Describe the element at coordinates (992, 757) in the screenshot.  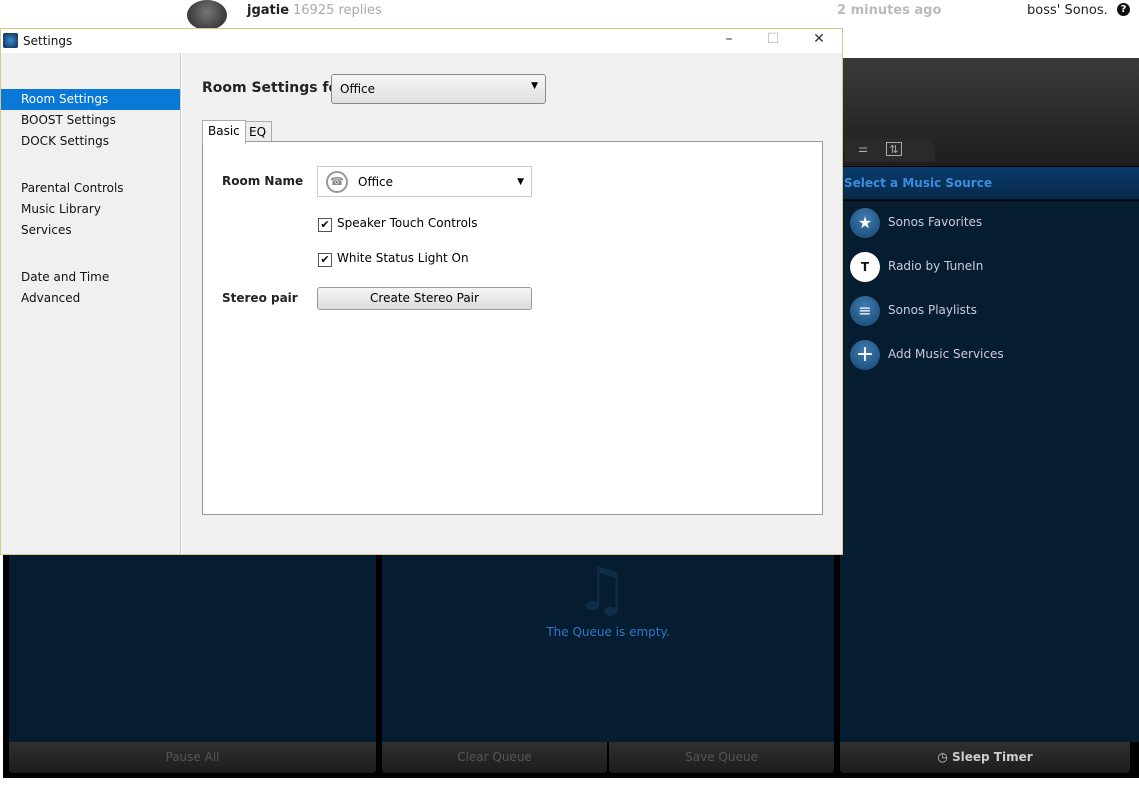
I see `sleep-timer-label: Sleep Timer` at that location.